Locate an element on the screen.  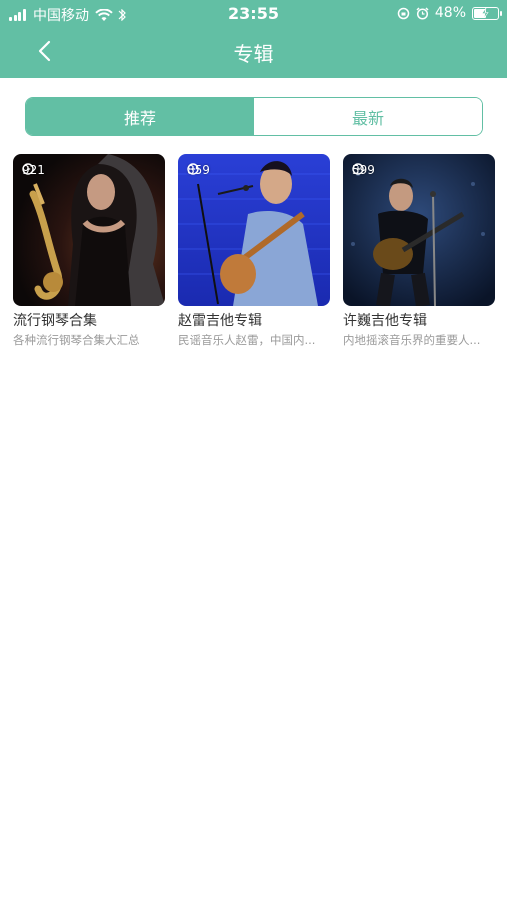
battery-percent: 48% is located at coordinates (450, 13).